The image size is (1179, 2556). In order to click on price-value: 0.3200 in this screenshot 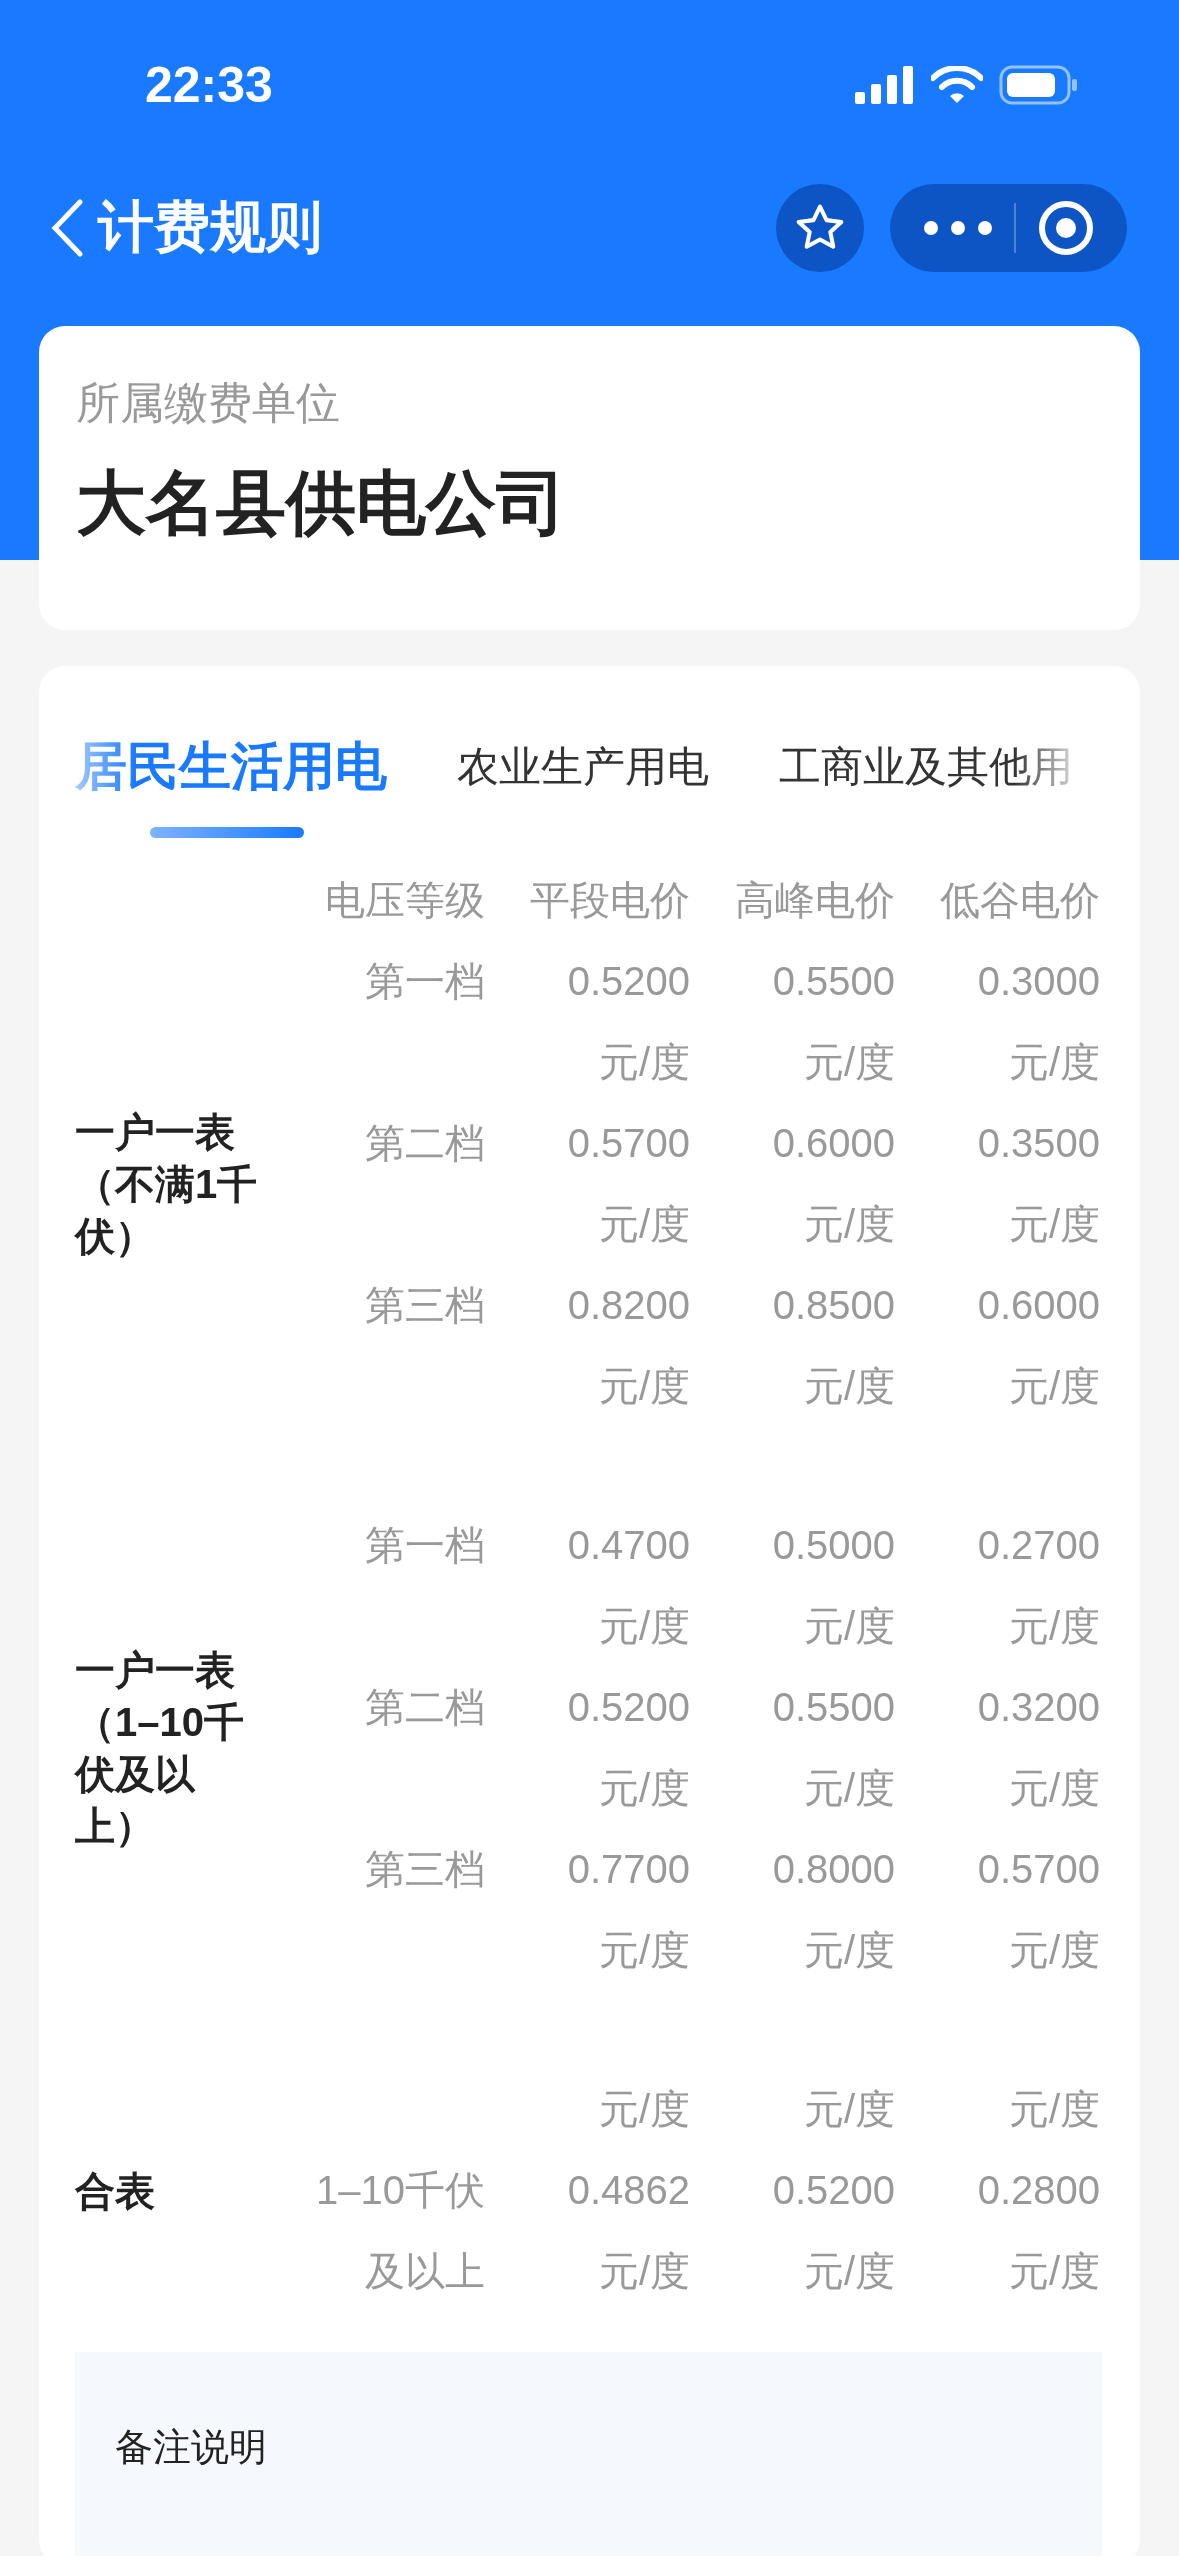, I will do `click(1038, 1707)`.